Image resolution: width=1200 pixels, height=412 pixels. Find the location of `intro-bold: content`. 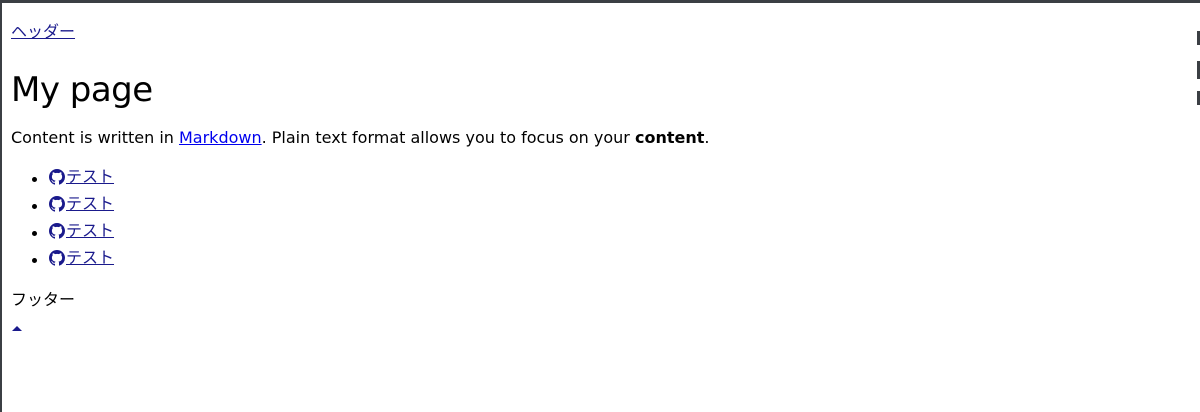

intro-bold: content is located at coordinates (669, 137).